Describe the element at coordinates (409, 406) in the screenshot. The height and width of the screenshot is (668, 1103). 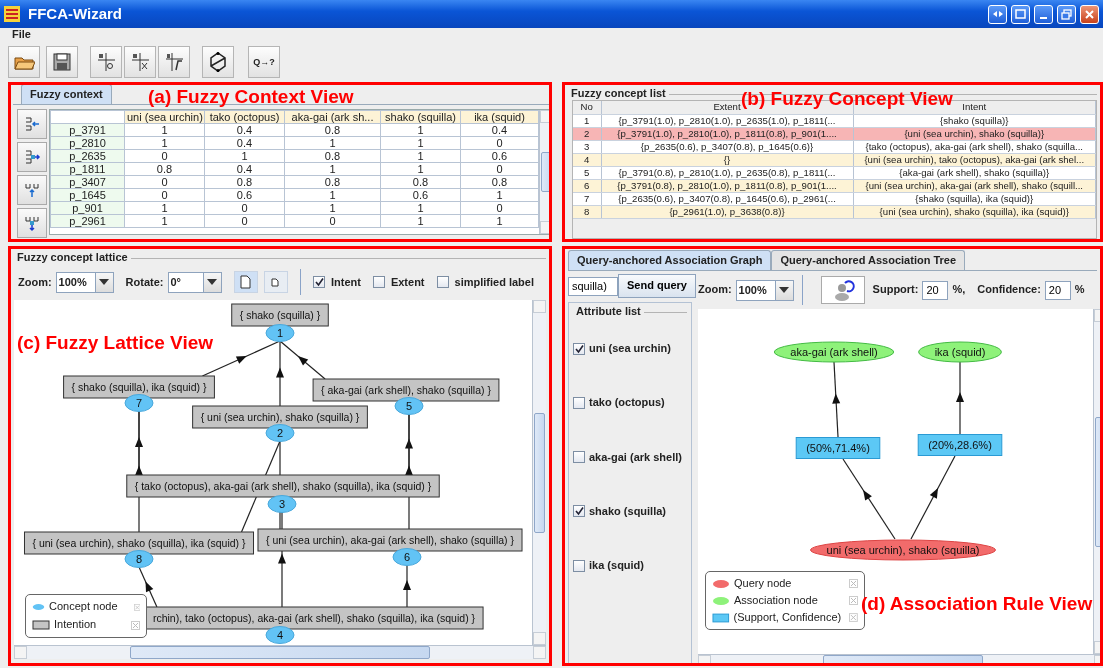
I see `concept-node: 5` at that location.